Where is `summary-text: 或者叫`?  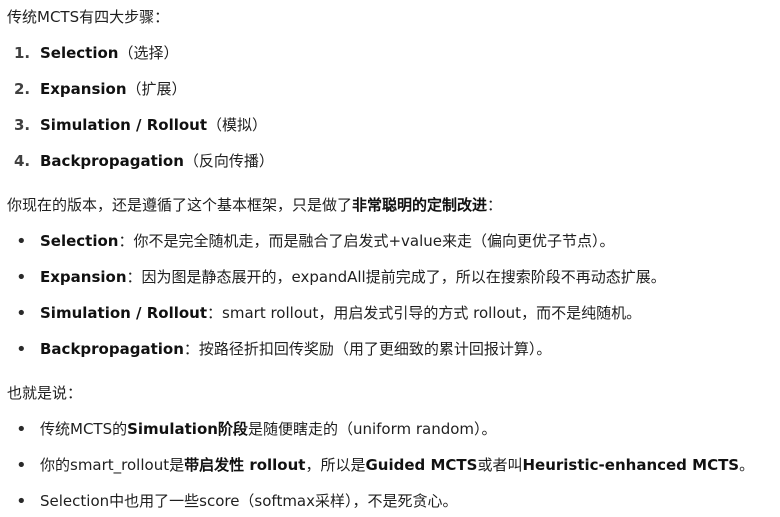 summary-text: 或者叫 is located at coordinates (500, 465).